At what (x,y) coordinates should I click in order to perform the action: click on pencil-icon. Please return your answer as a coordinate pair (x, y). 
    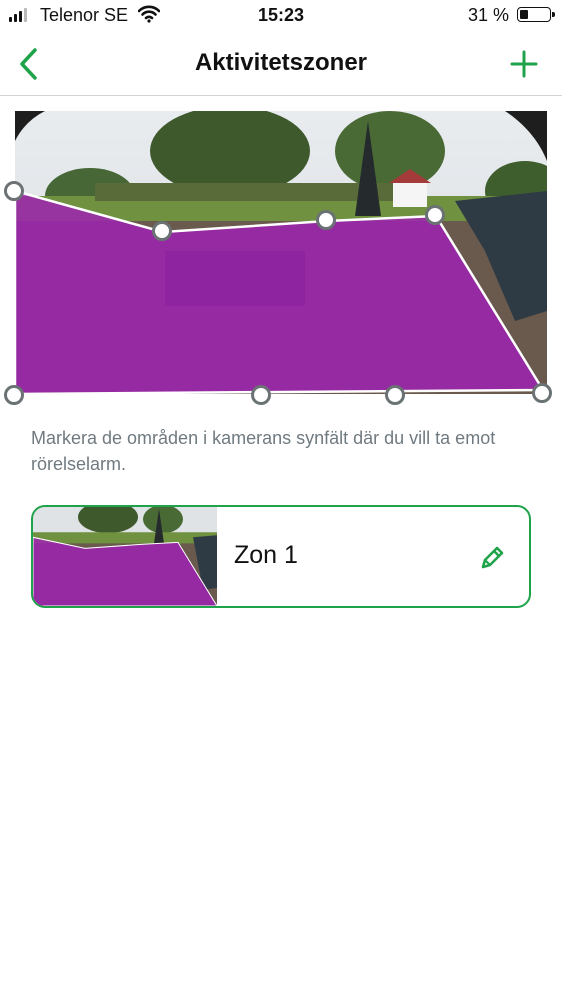
    Looking at the image, I should click on (492, 557).